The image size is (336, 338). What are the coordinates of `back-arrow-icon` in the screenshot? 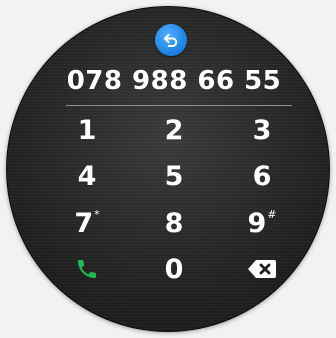 It's located at (171, 40).